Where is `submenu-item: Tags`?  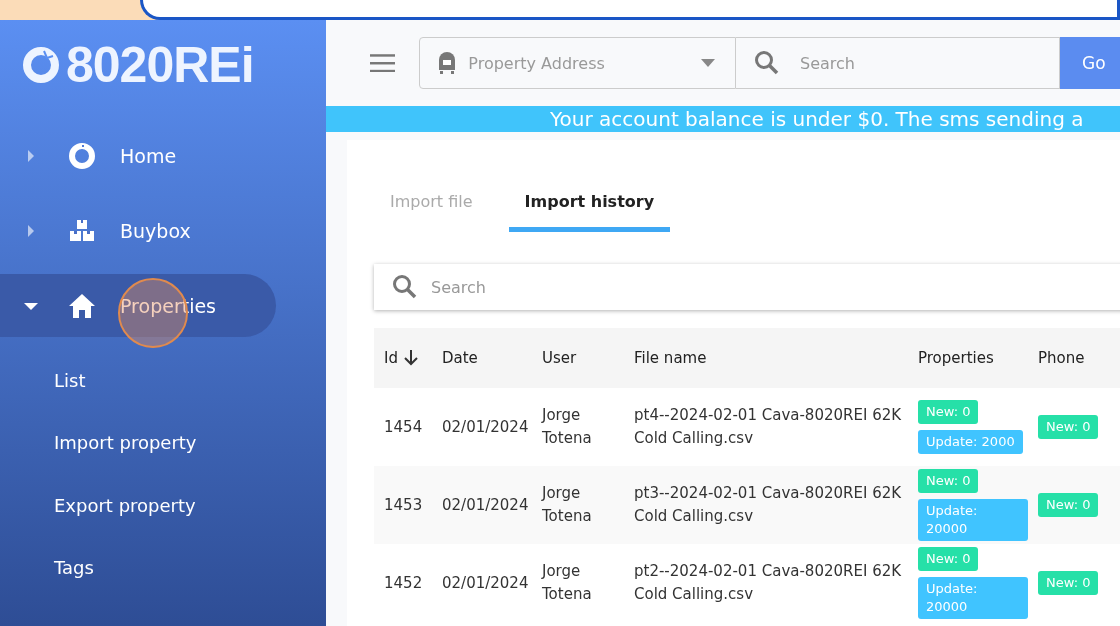
submenu-item: Tags is located at coordinates (74, 568).